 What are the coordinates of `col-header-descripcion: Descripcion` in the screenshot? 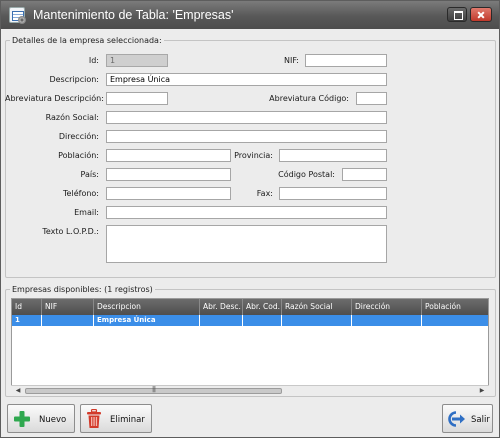 It's located at (147, 307).